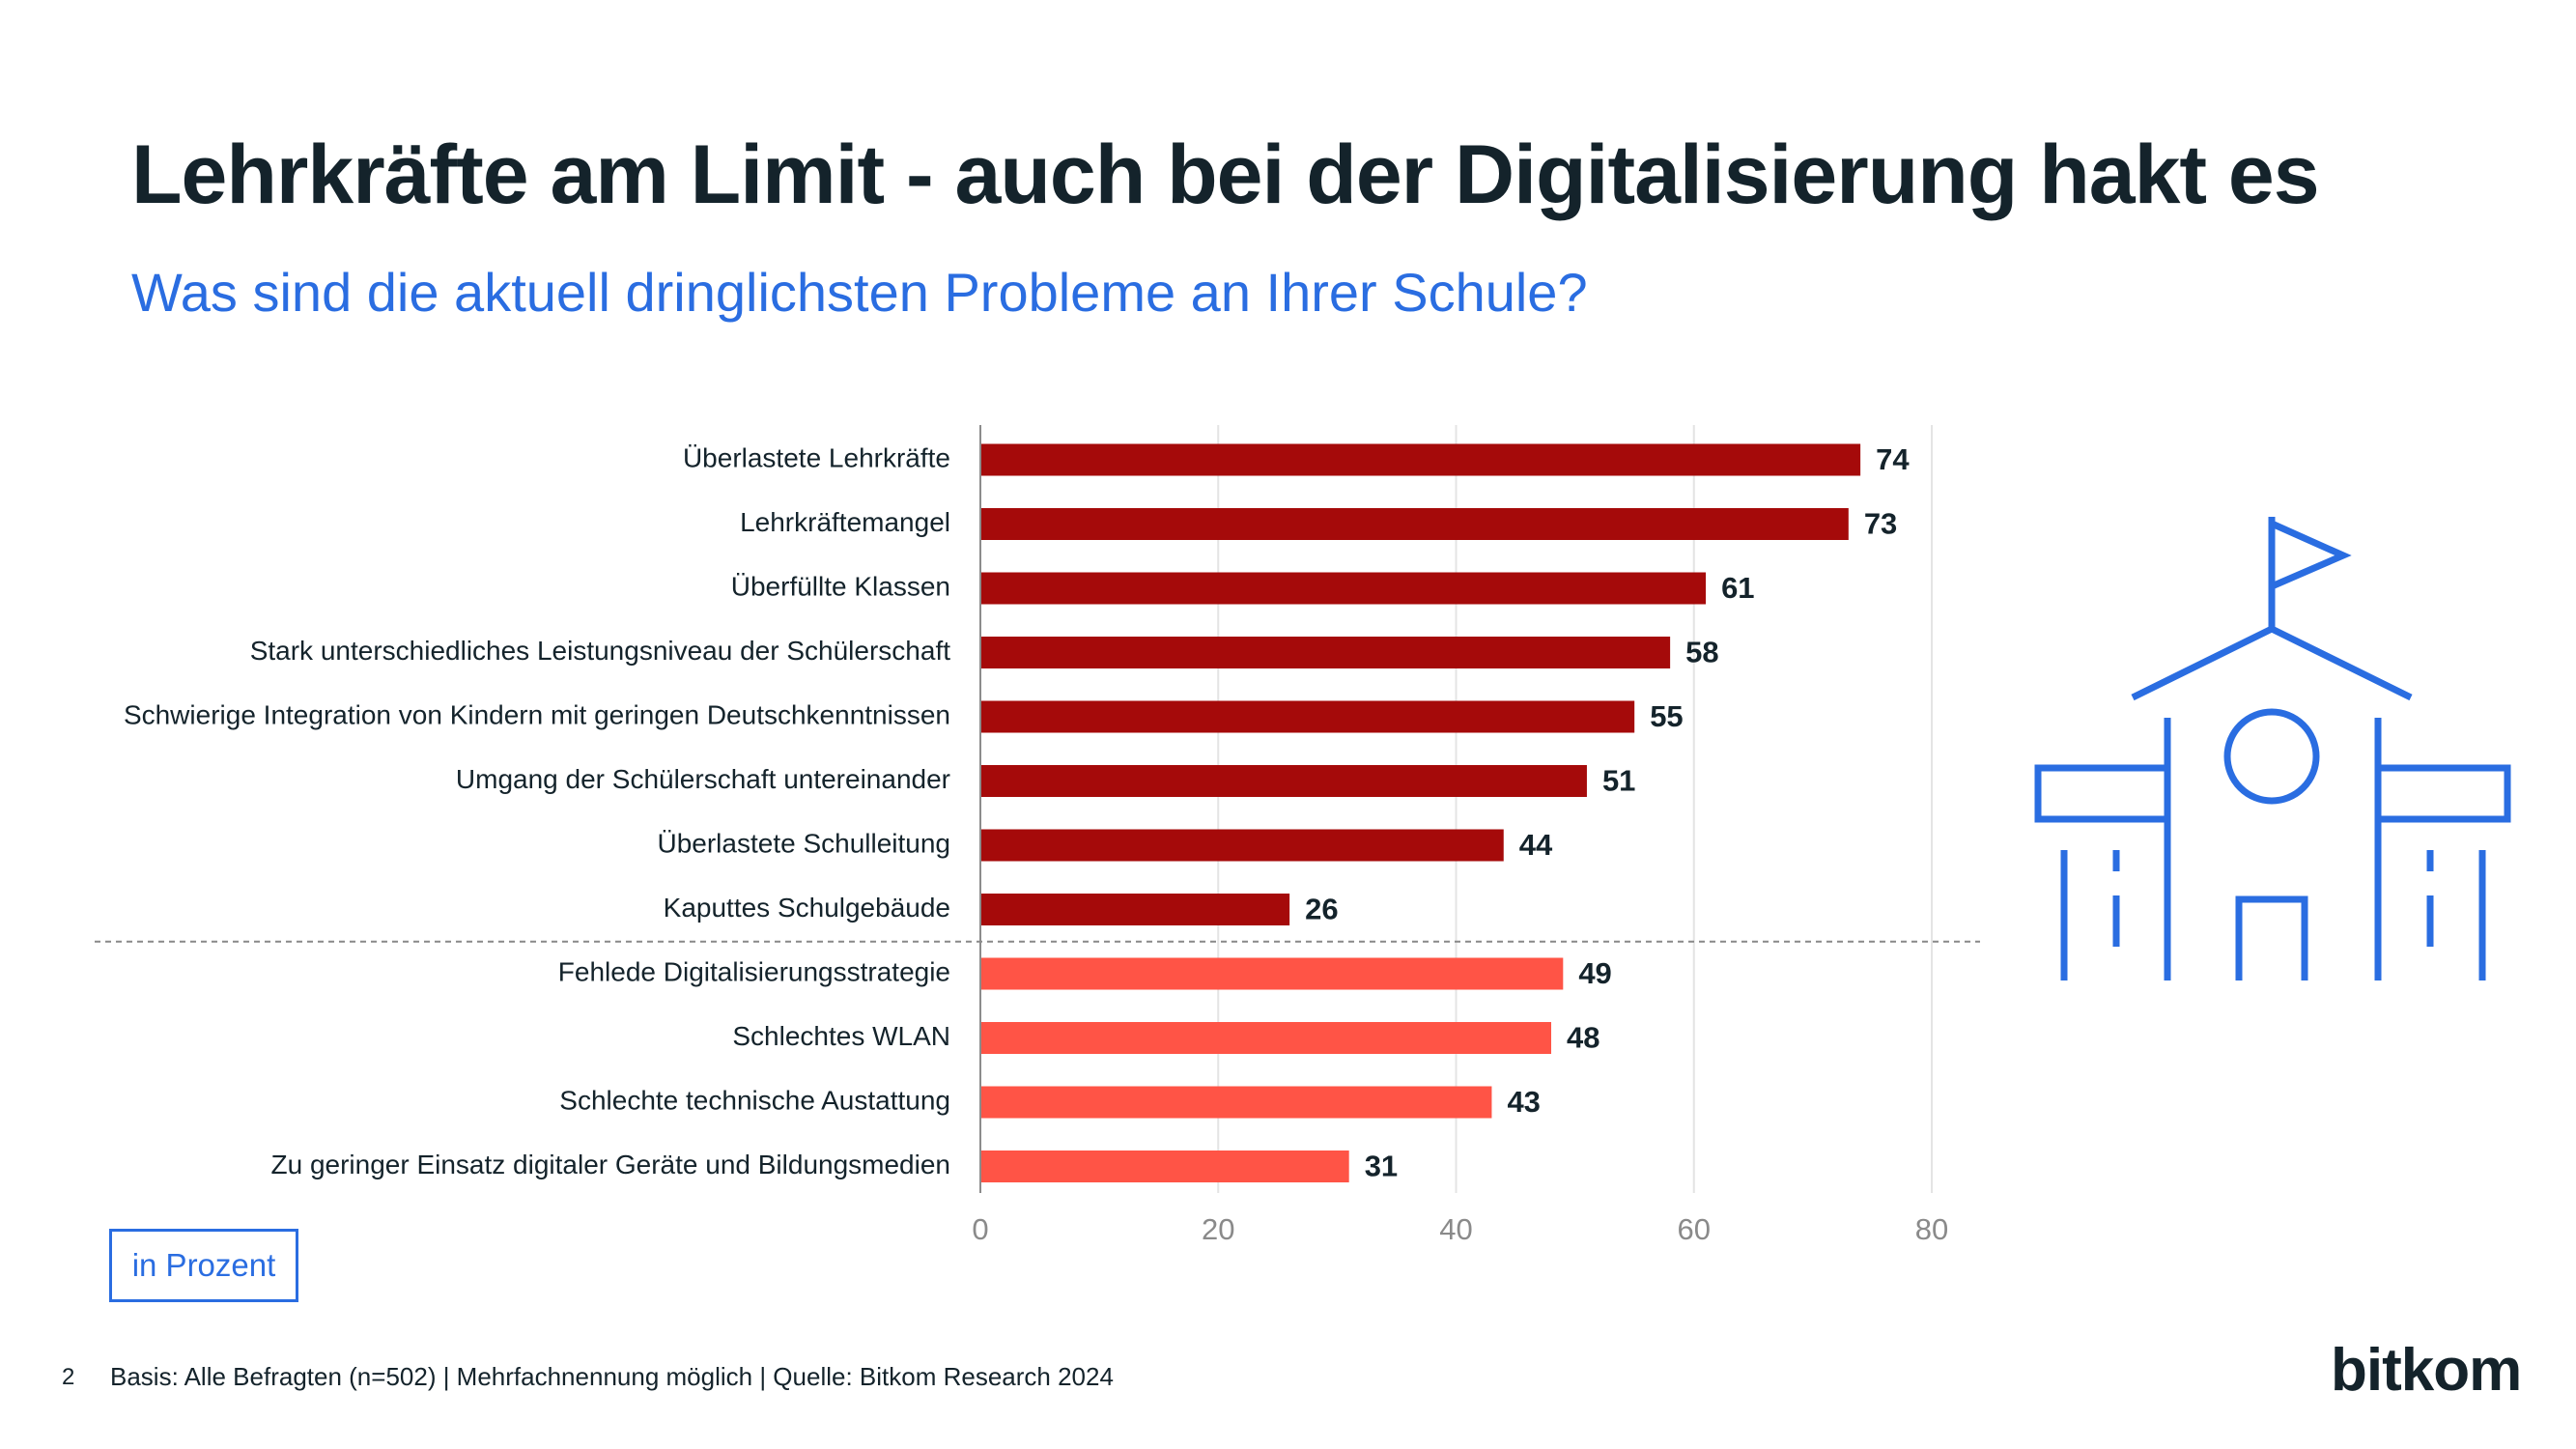 The height and width of the screenshot is (1449, 2576). Describe the element at coordinates (1455, 1229) in the screenshot. I see `x-tick-label: 40` at that location.